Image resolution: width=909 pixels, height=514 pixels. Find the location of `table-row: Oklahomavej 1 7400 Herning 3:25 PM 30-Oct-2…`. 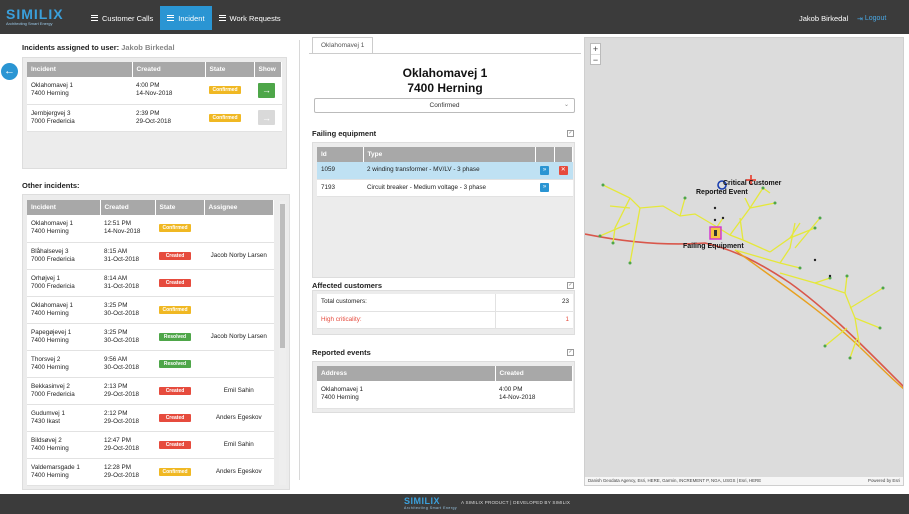

table-row: Oklahomavej 1 7400 Herning 3:25 PM 30-Oct-2… is located at coordinates (150, 310).